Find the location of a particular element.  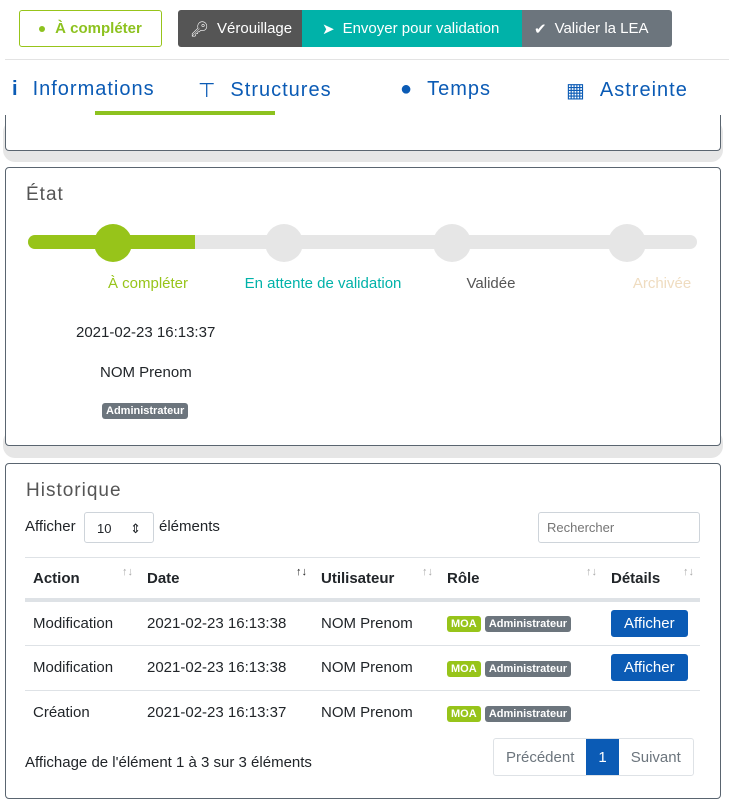

prev-button: Précédent is located at coordinates (540, 757).